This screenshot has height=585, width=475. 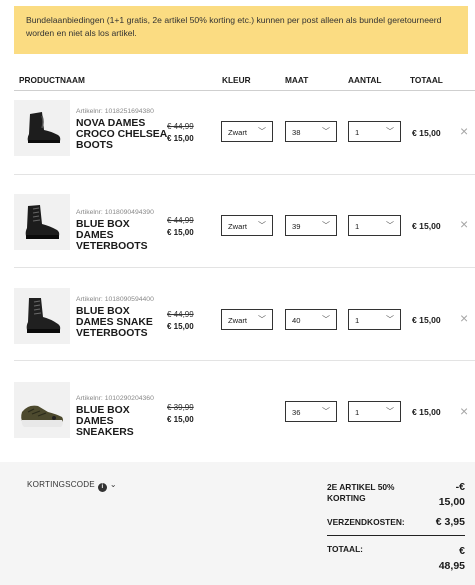 What do you see at coordinates (122, 322) in the screenshot?
I see `product-name: BLUE BOX DAMES SNAKE VETERBOOTS` at bounding box center [122, 322].